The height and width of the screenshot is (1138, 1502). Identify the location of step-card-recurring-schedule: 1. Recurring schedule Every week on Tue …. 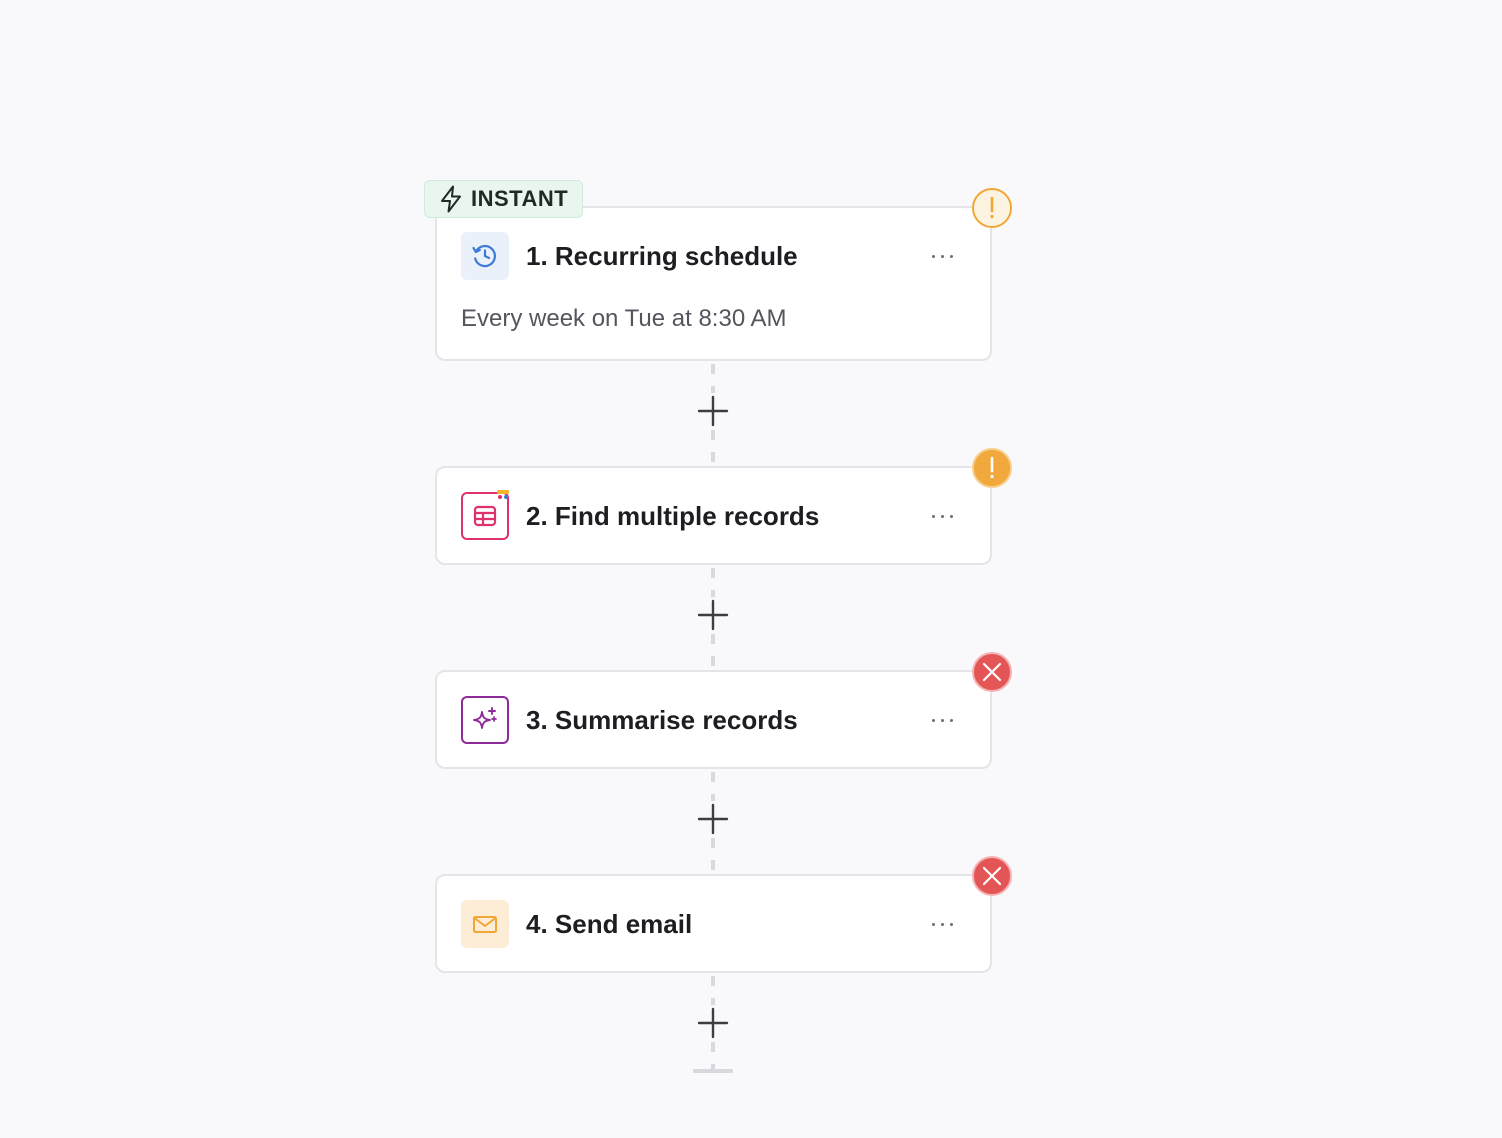
(713, 283).